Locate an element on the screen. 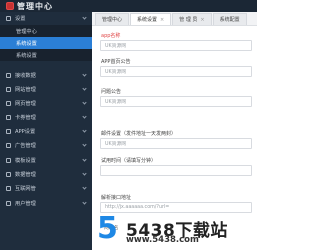 The image size is (320, 250). nav-group-data-management: 数据管理 is located at coordinates (46, 174).